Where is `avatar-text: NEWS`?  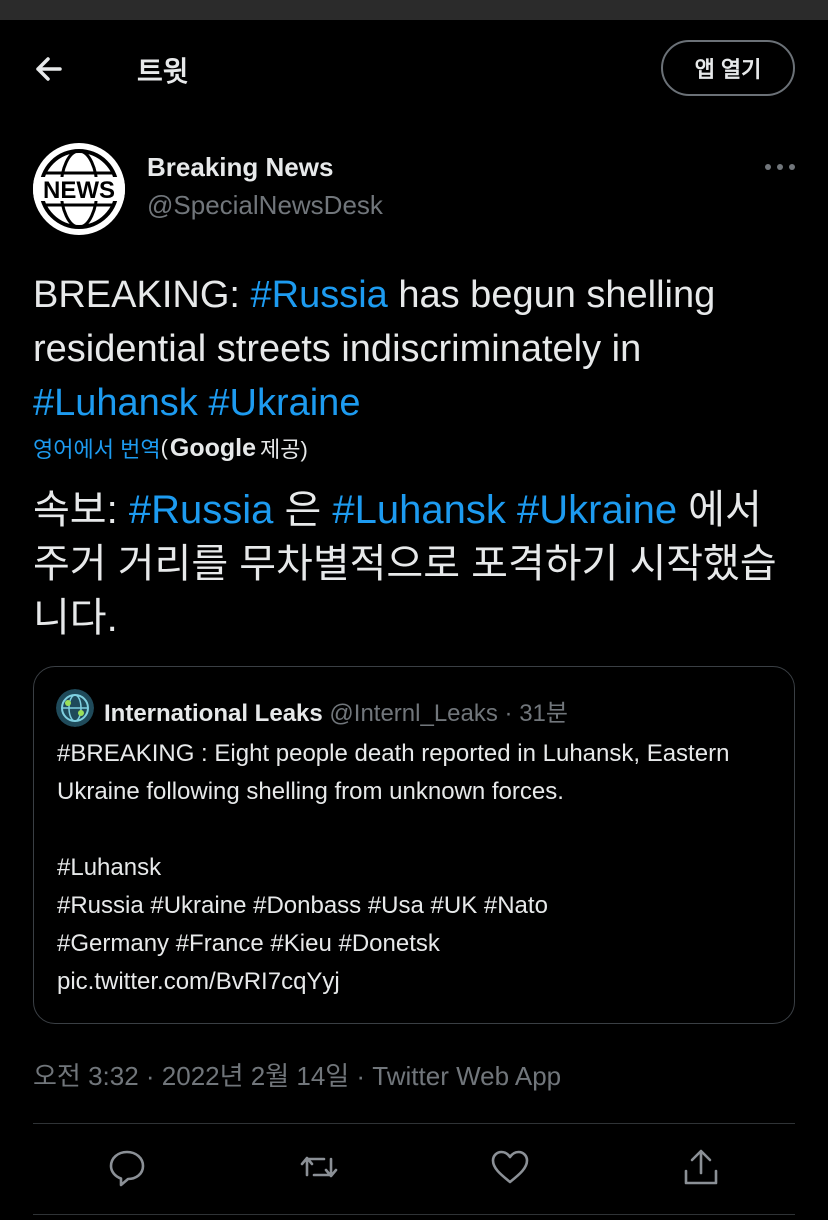 avatar-text: NEWS is located at coordinates (79, 190).